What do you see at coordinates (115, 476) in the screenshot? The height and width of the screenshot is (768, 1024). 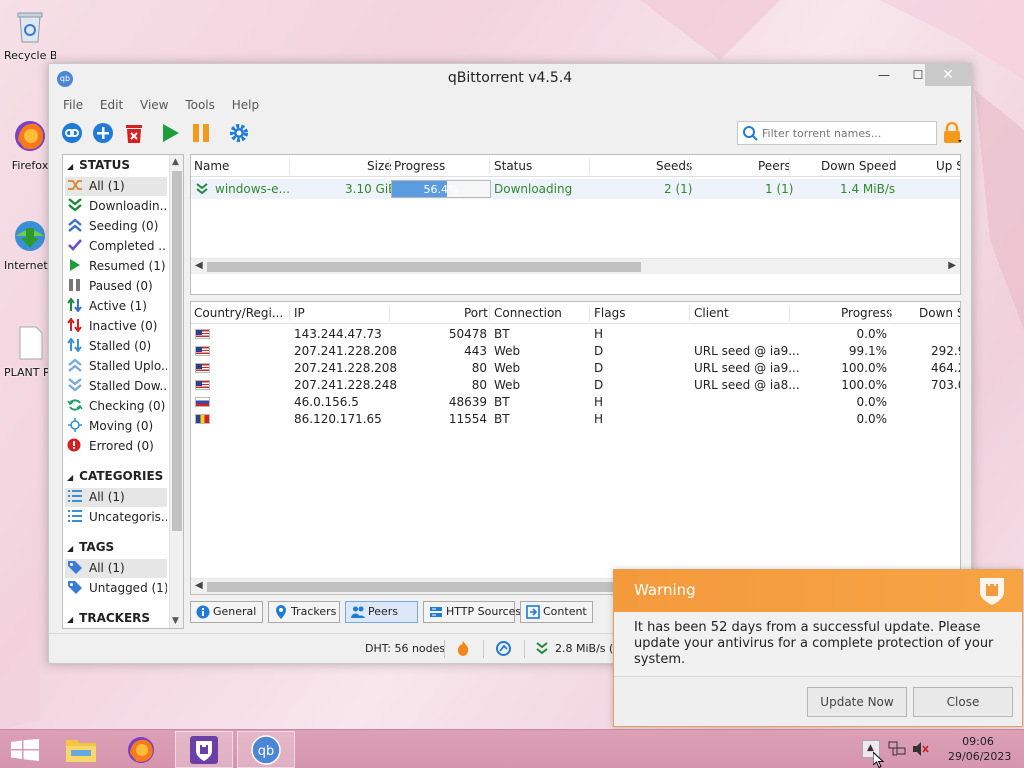 I see `categories-section-header: ◢ CATEGORIES` at bounding box center [115, 476].